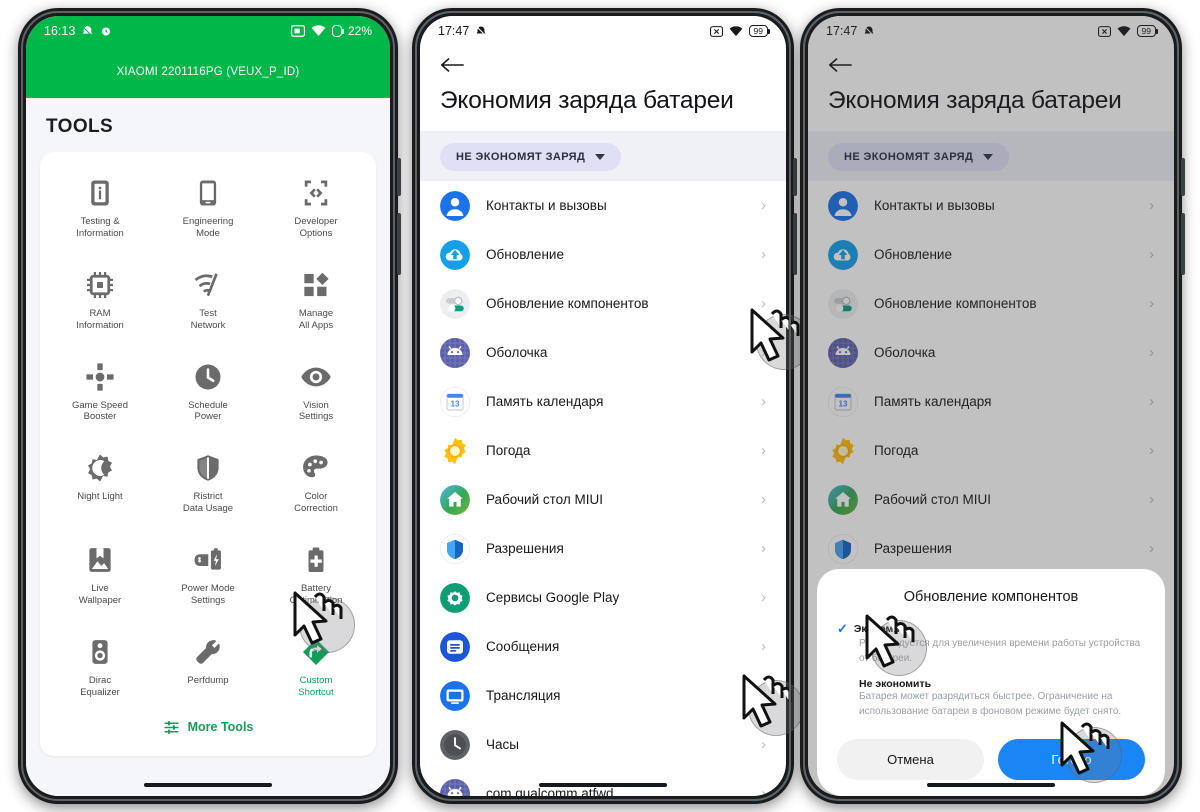  I want to click on gamepad-battery-icon, so click(208, 560).